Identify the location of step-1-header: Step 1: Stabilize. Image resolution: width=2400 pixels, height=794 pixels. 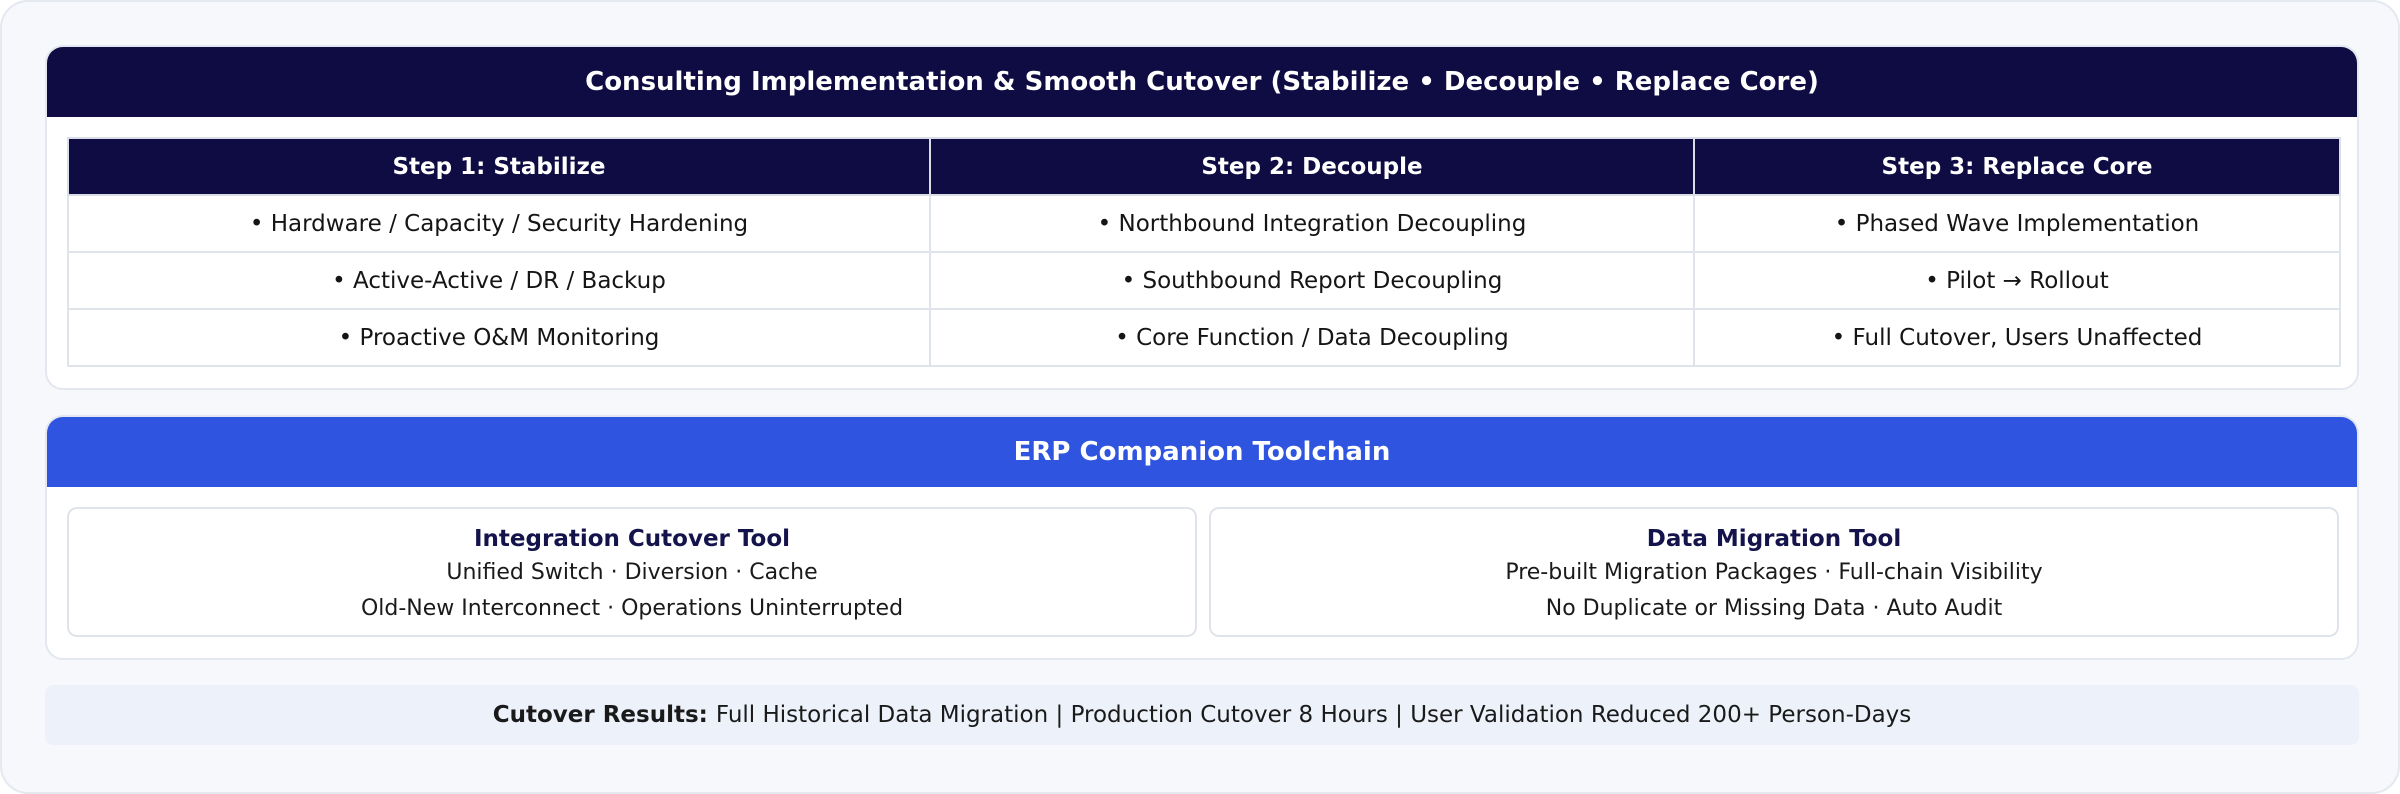
(499, 166).